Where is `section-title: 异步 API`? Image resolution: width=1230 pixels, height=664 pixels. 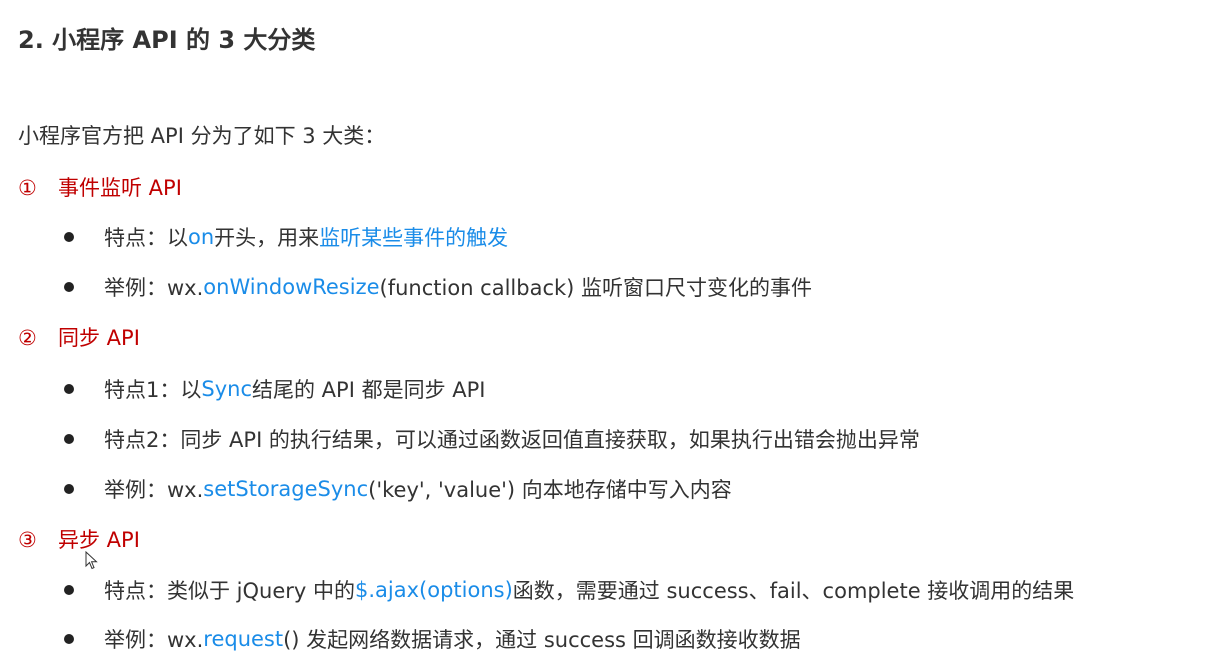
section-title: 异步 API is located at coordinates (99, 540).